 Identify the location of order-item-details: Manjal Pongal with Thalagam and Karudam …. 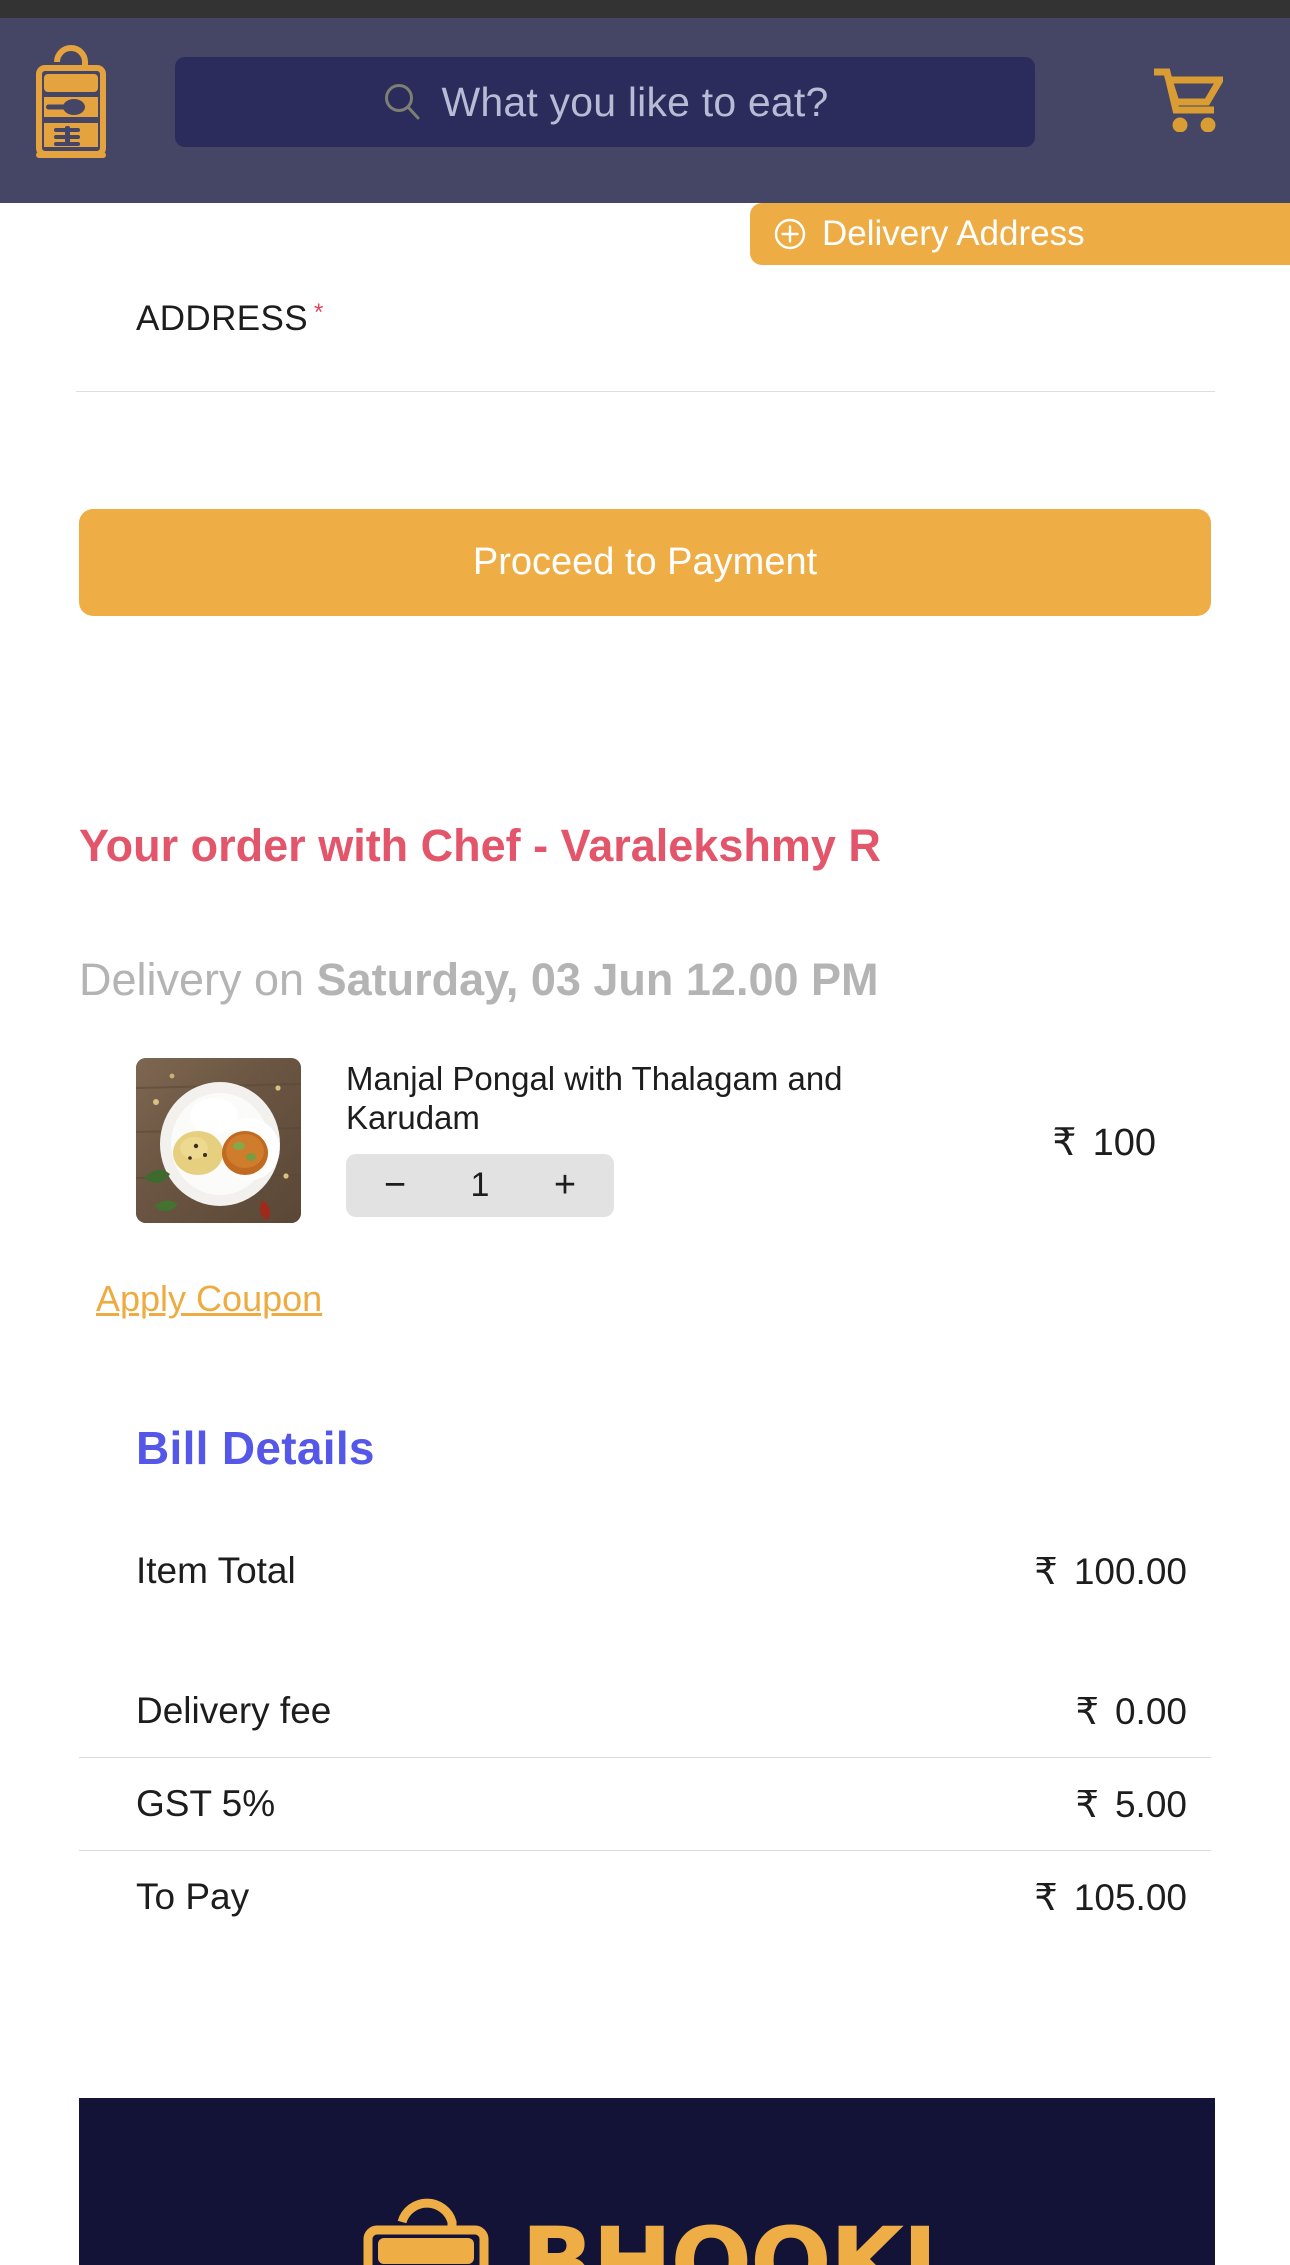
(676, 1137).